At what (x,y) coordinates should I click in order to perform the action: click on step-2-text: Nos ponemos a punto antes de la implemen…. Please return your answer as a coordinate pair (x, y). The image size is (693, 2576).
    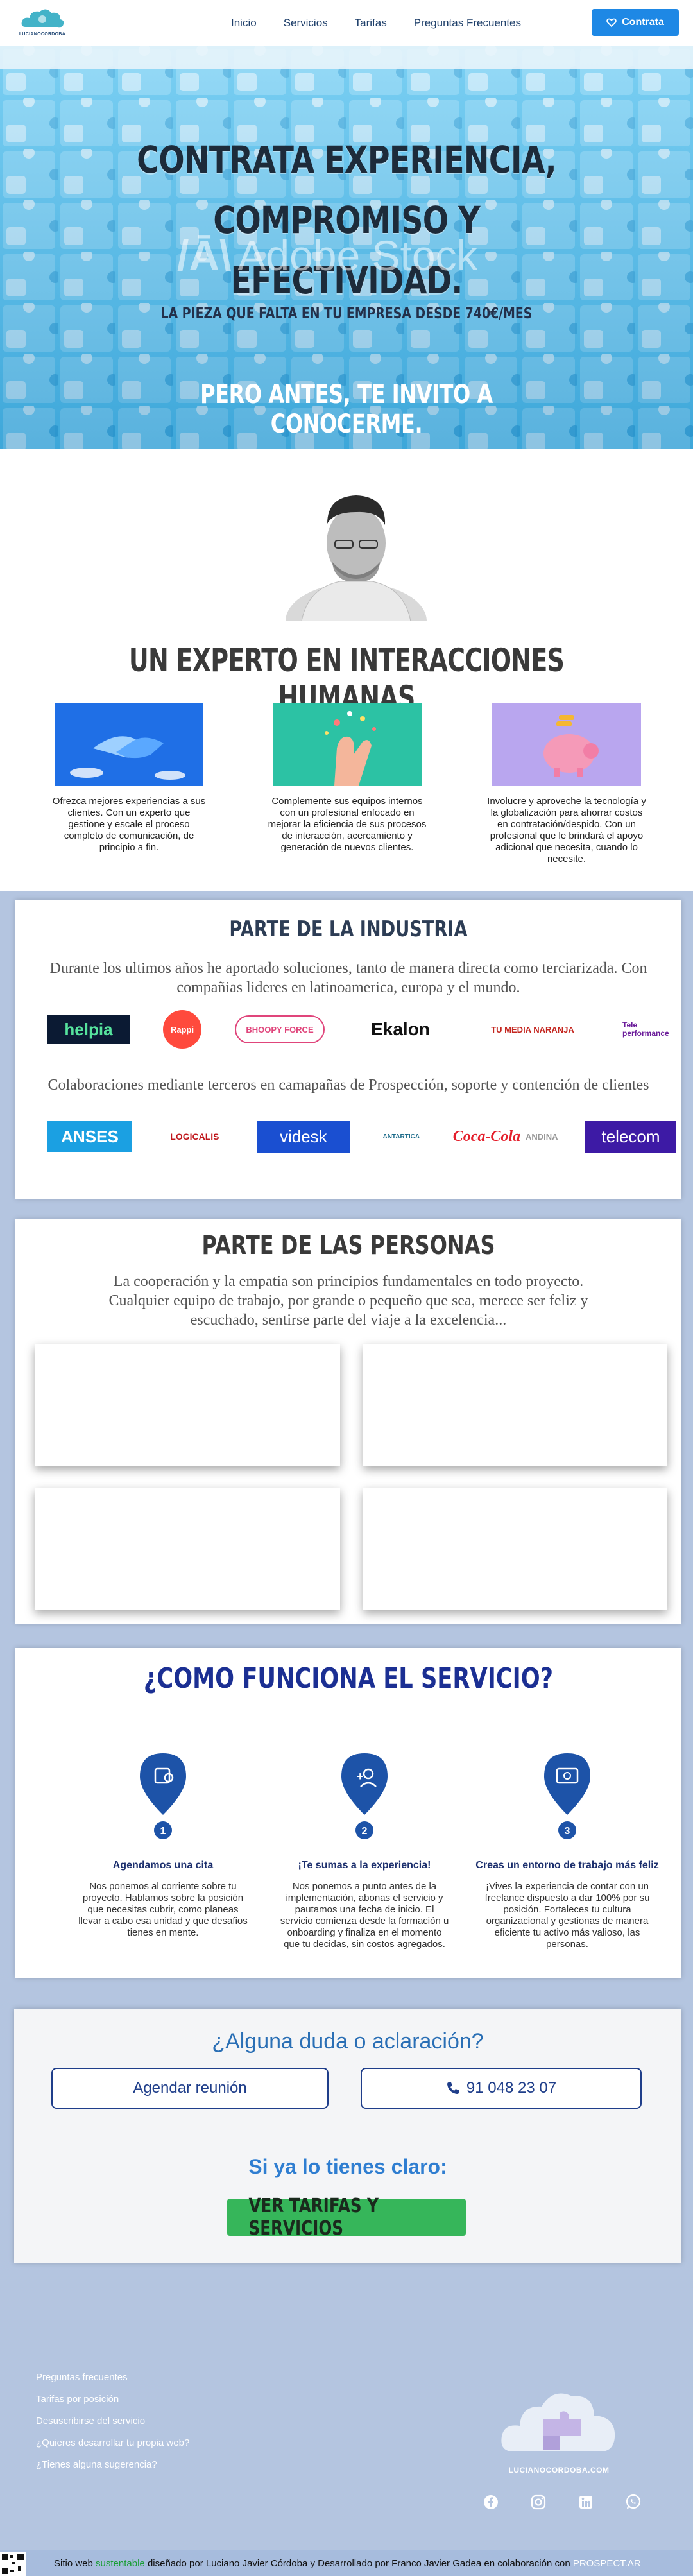
    Looking at the image, I should click on (365, 1915).